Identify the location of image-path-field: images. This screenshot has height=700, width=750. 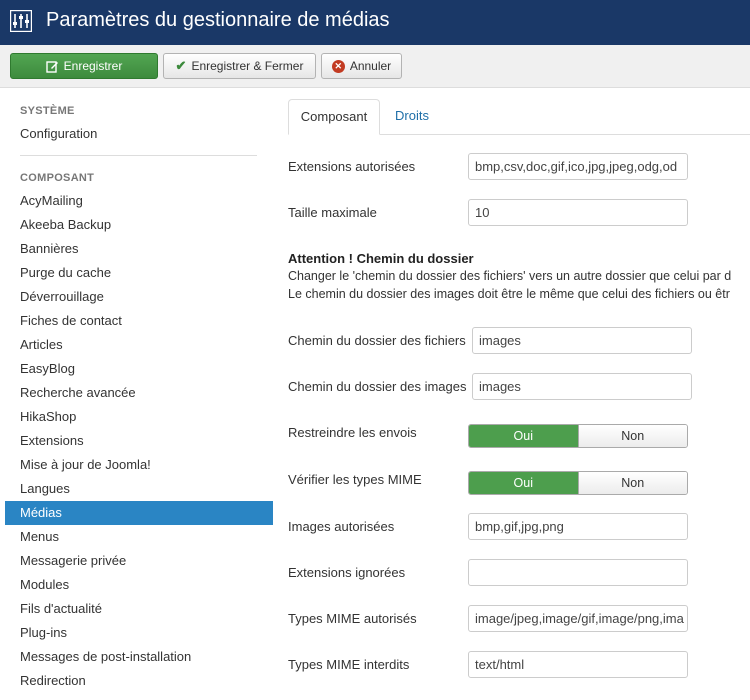
(582, 386).